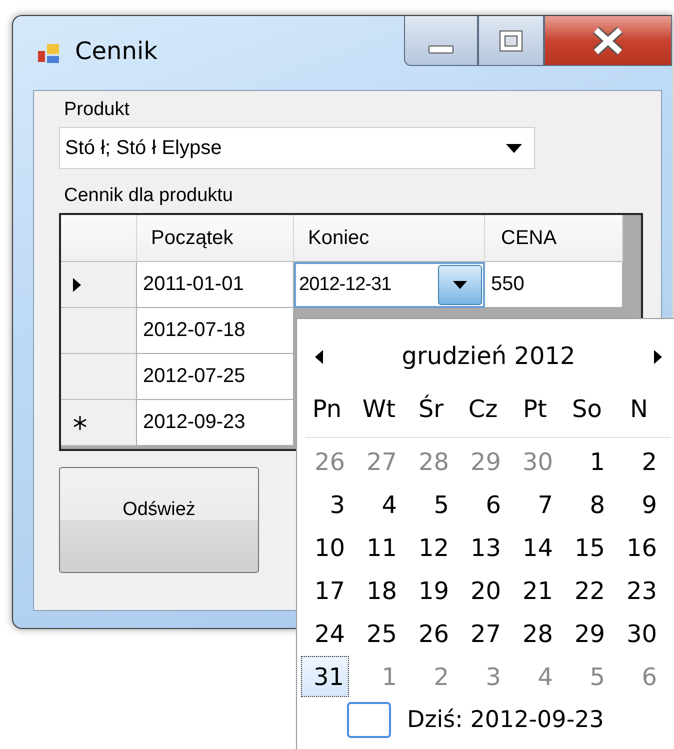  Describe the element at coordinates (587, 590) in the screenshot. I see `calendar-day: 22` at that location.